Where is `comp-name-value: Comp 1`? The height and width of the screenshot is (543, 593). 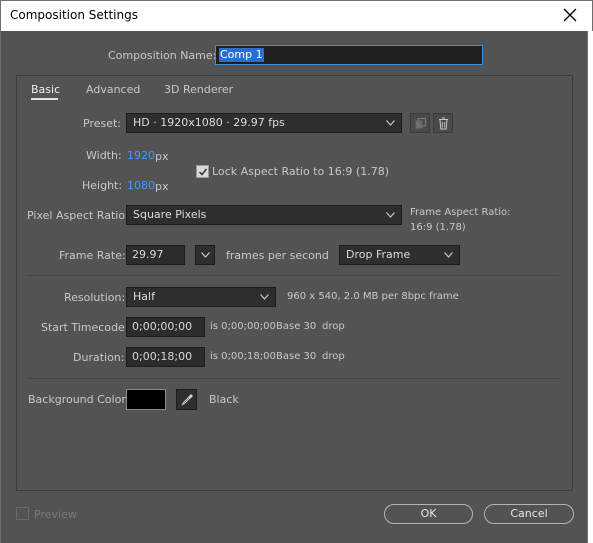 comp-name-value: Comp 1 is located at coordinates (241, 55).